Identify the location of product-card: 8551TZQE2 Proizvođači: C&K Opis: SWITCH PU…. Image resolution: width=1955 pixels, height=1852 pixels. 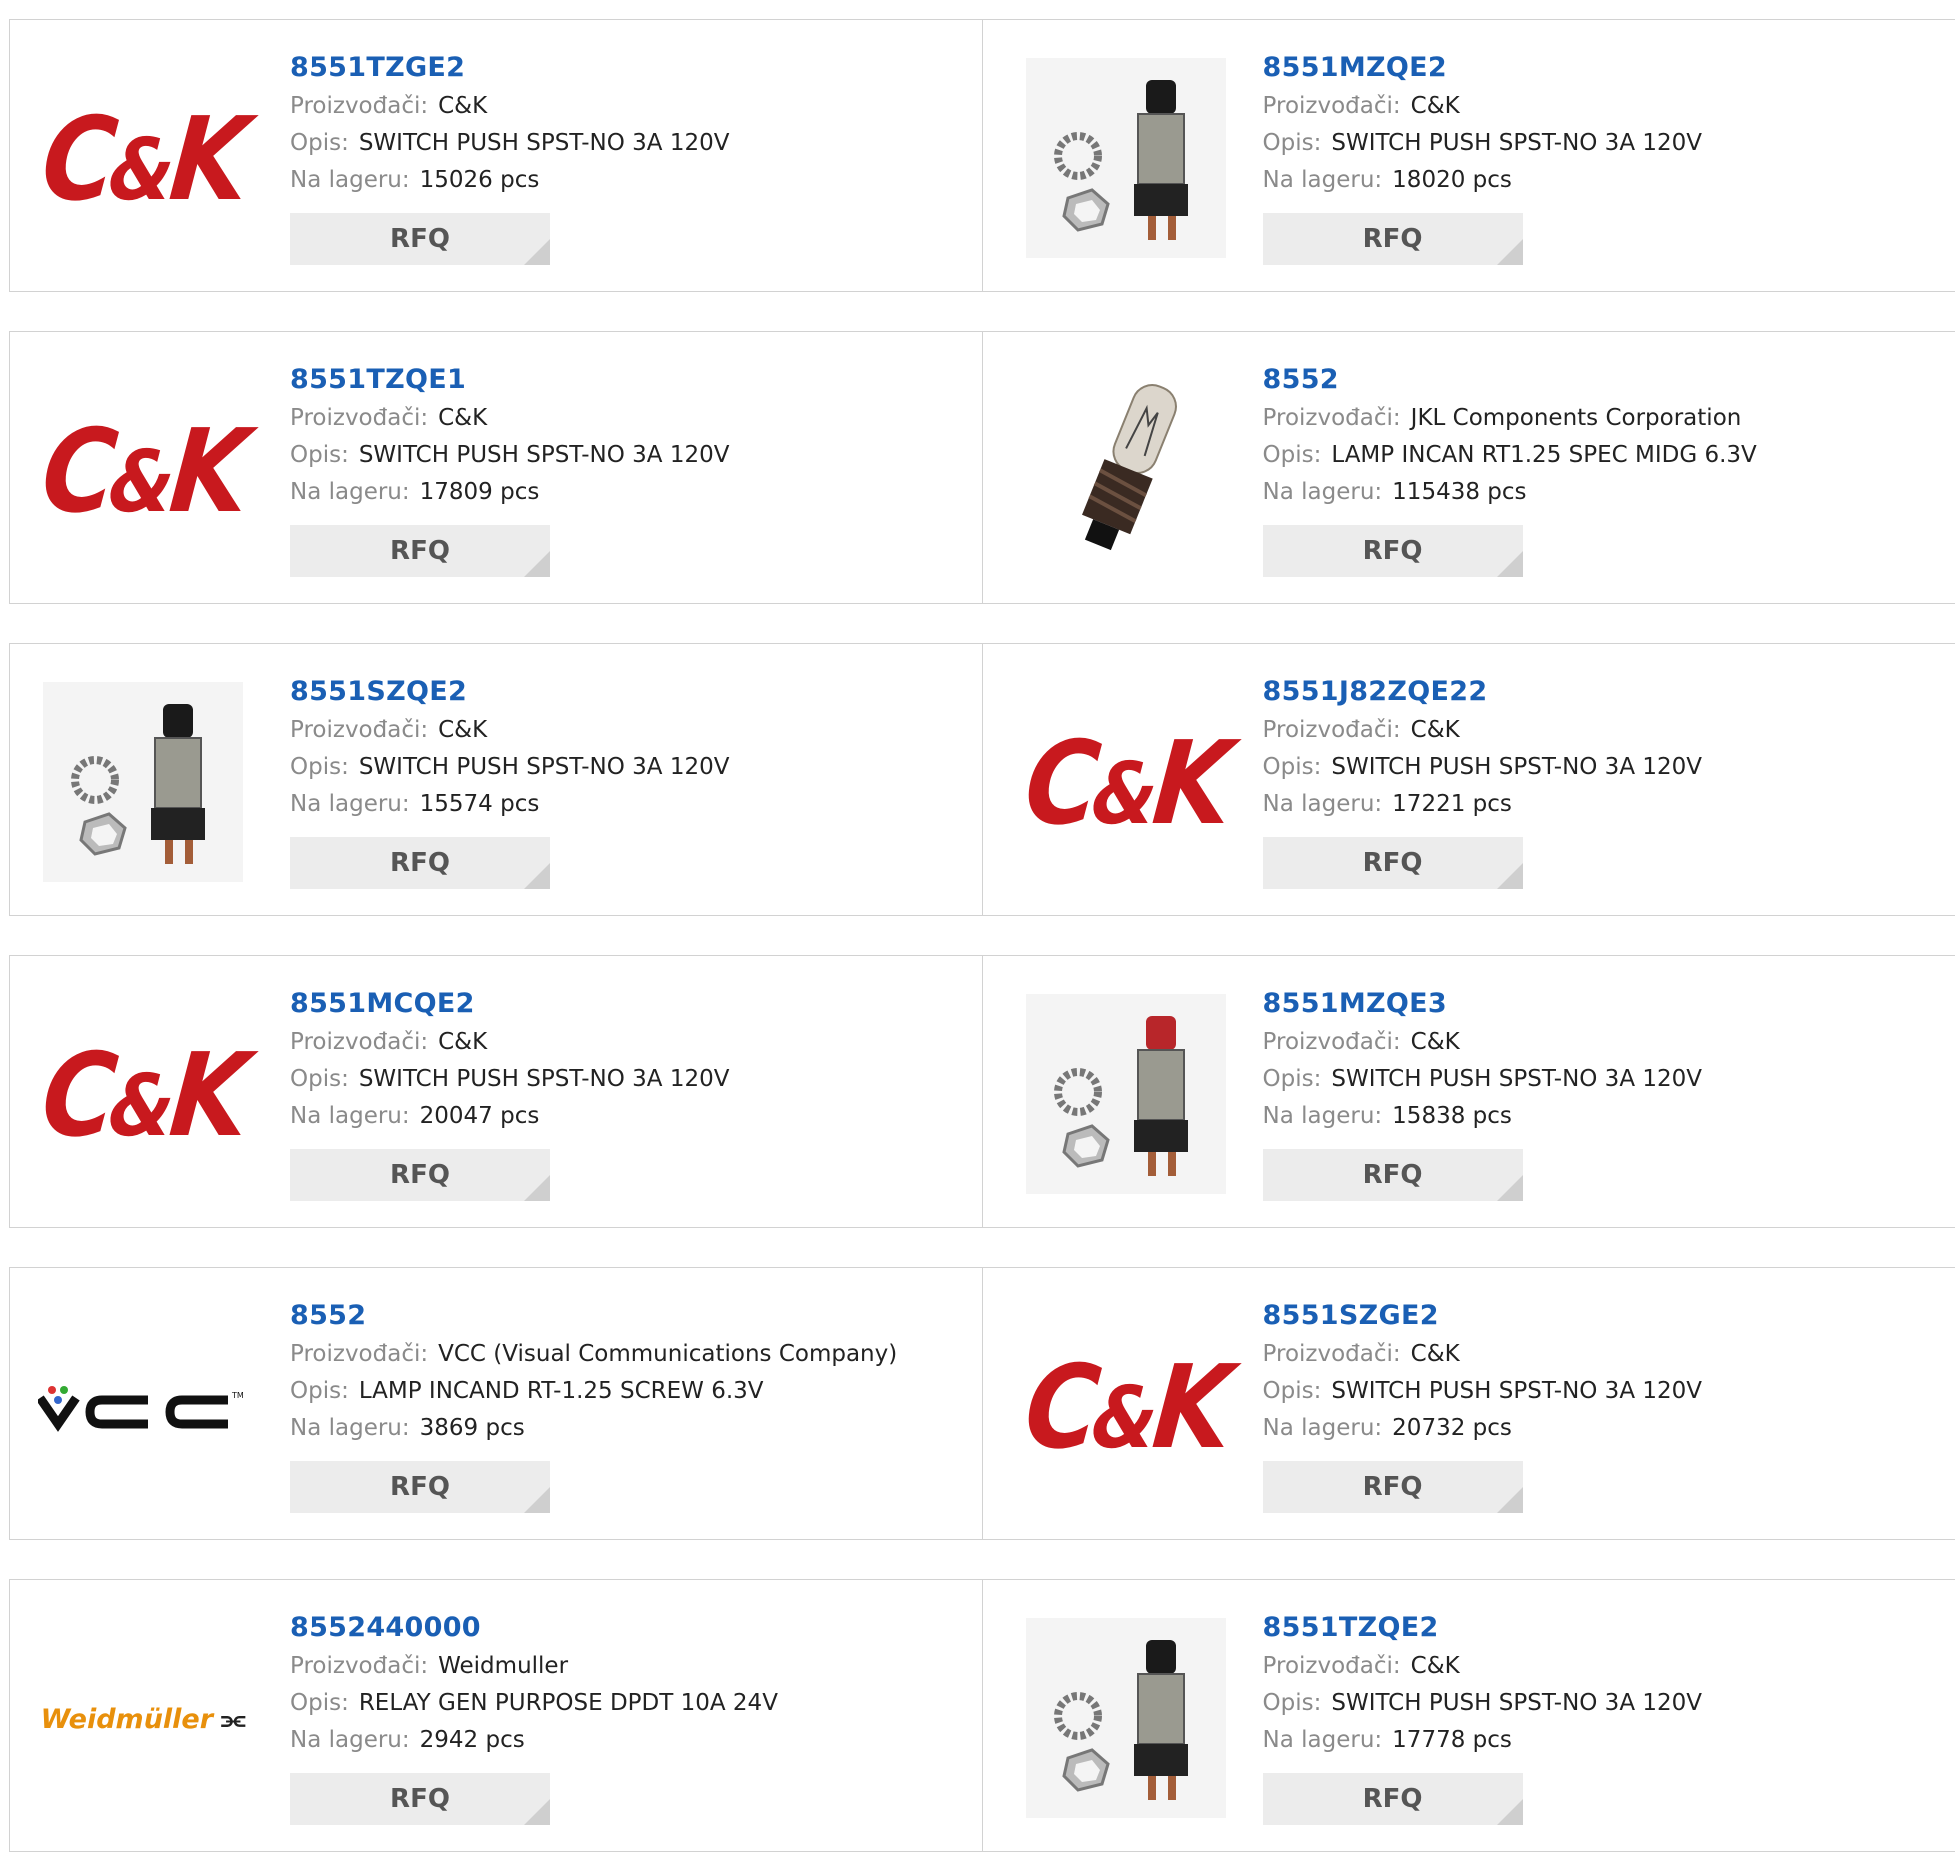
(1468, 1715).